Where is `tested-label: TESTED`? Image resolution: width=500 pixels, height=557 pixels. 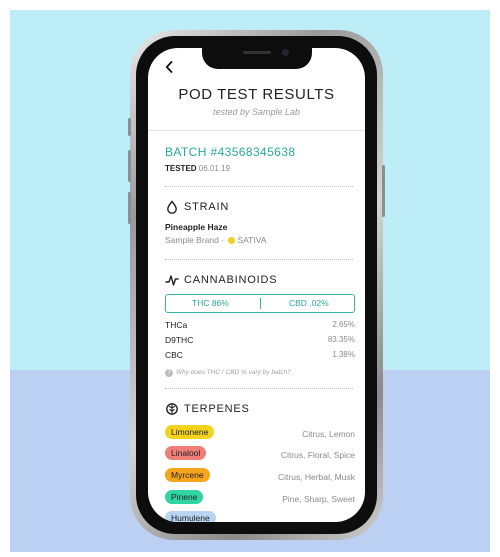
tested-label: TESTED is located at coordinates (181, 168).